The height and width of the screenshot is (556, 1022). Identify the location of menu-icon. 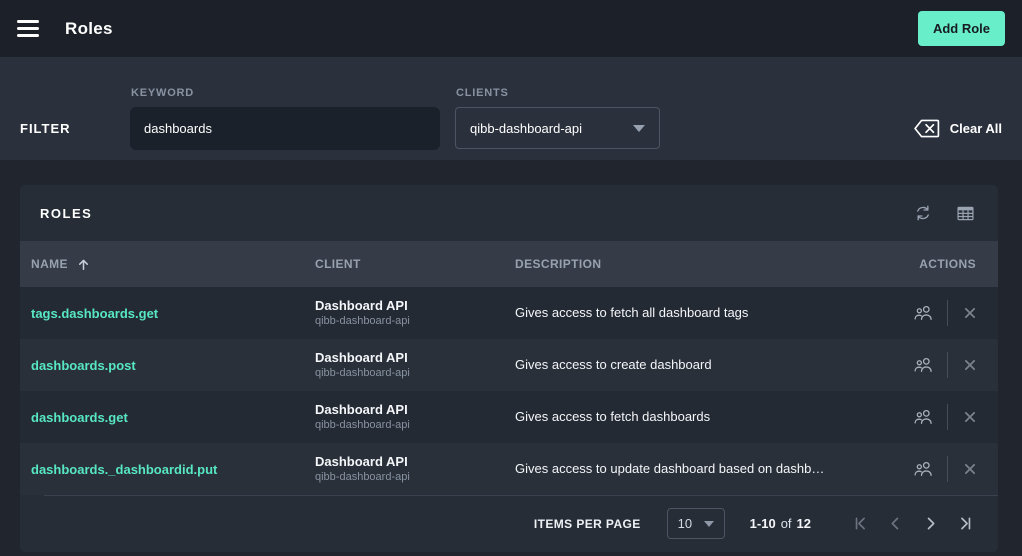
(28, 28).